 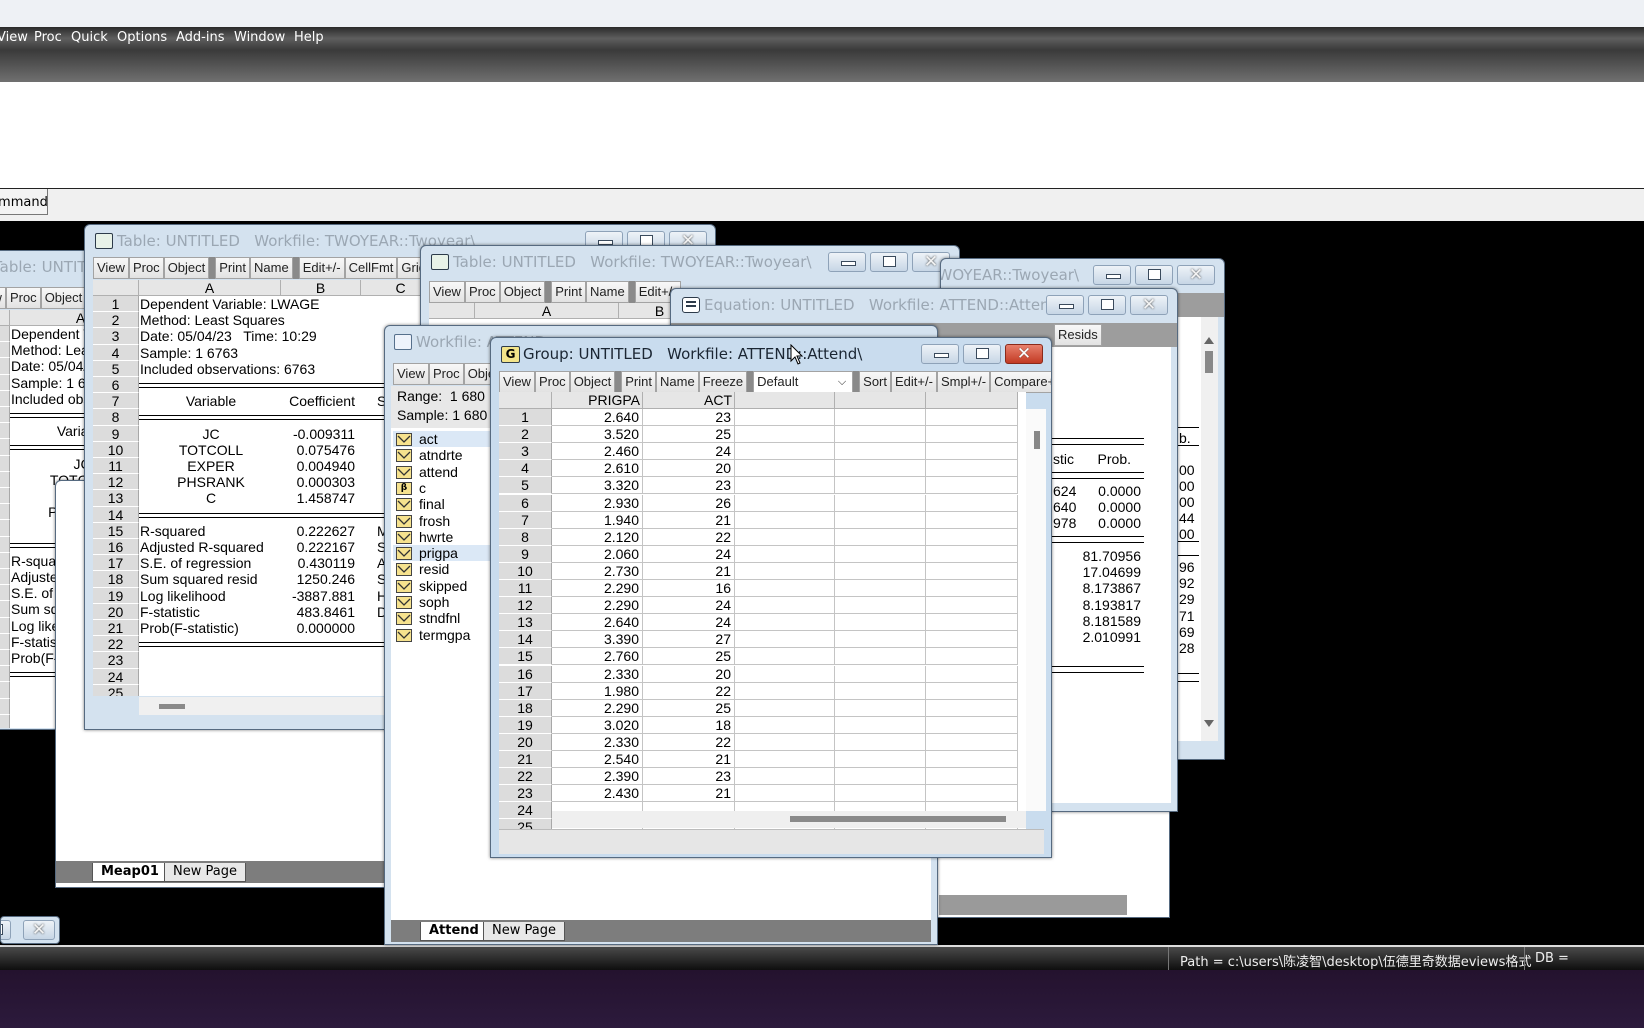 I want to click on scrollbar-thumb, so click(x=1209, y=362).